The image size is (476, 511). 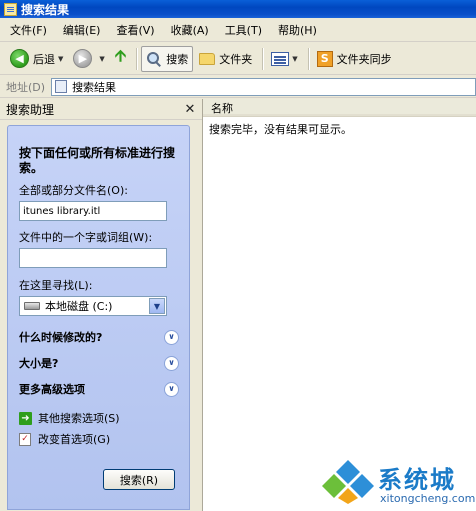 I want to click on views-button: ▼, so click(x=284, y=59).